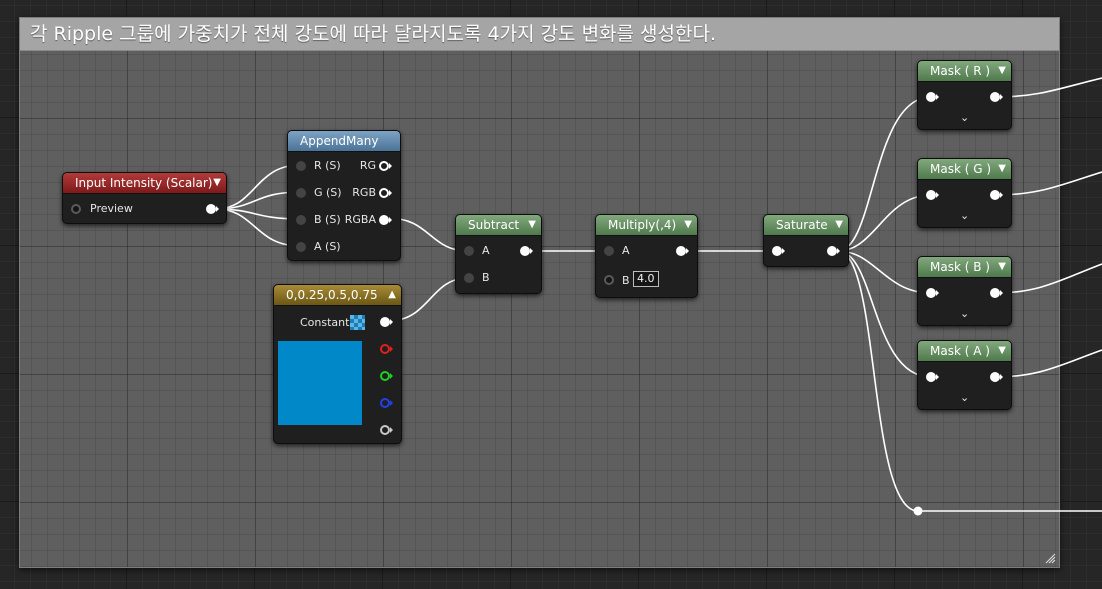 This screenshot has width=1102, height=589. Describe the element at coordinates (878, 381) in the screenshot. I see `wire-saturate-to-reroute` at that location.